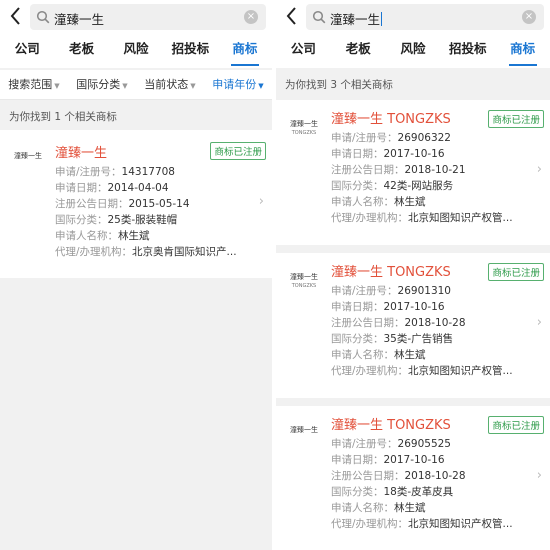 The height and width of the screenshot is (550, 550). I want to click on detail-value: 35类-广告销售, so click(418, 339).